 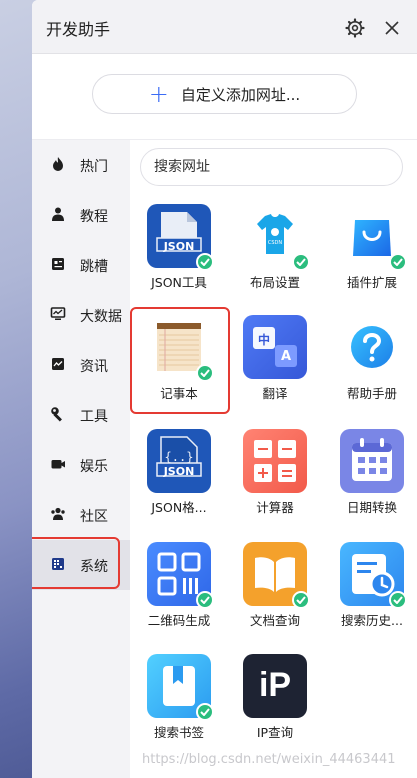 I want to click on group-icon, so click(x=58, y=513).